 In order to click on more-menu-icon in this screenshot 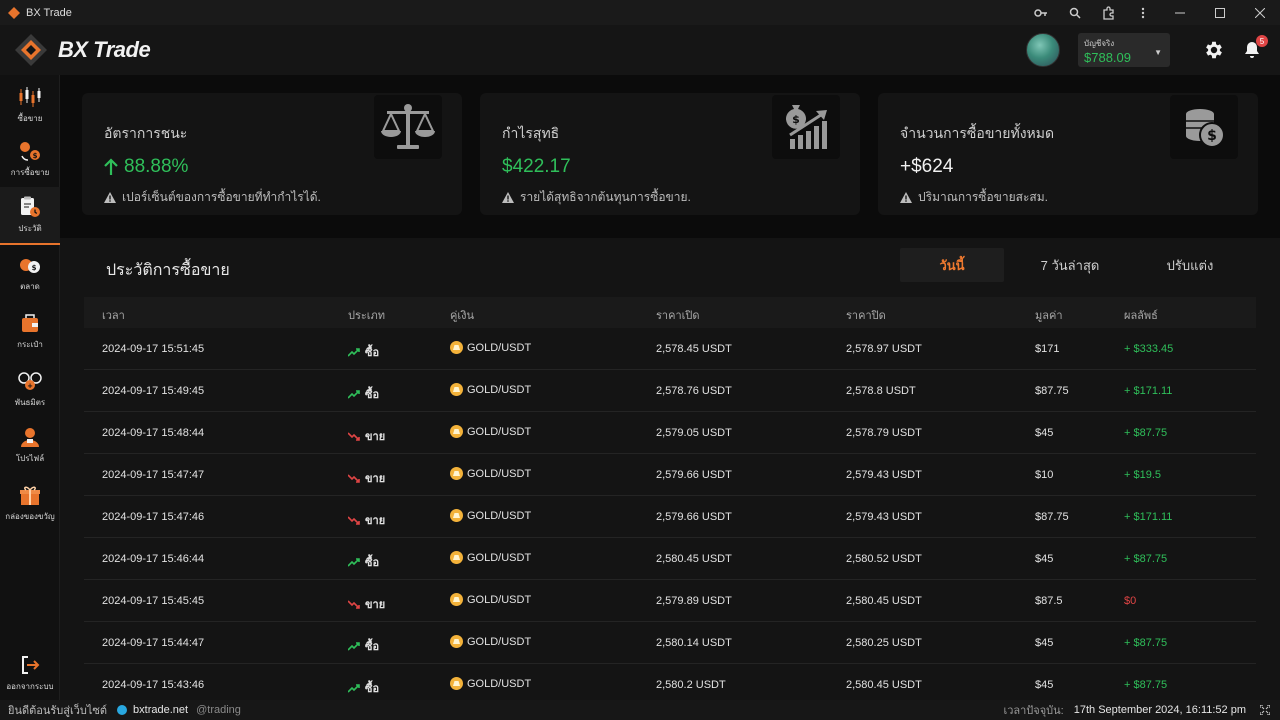, I will do `click(1143, 12)`.